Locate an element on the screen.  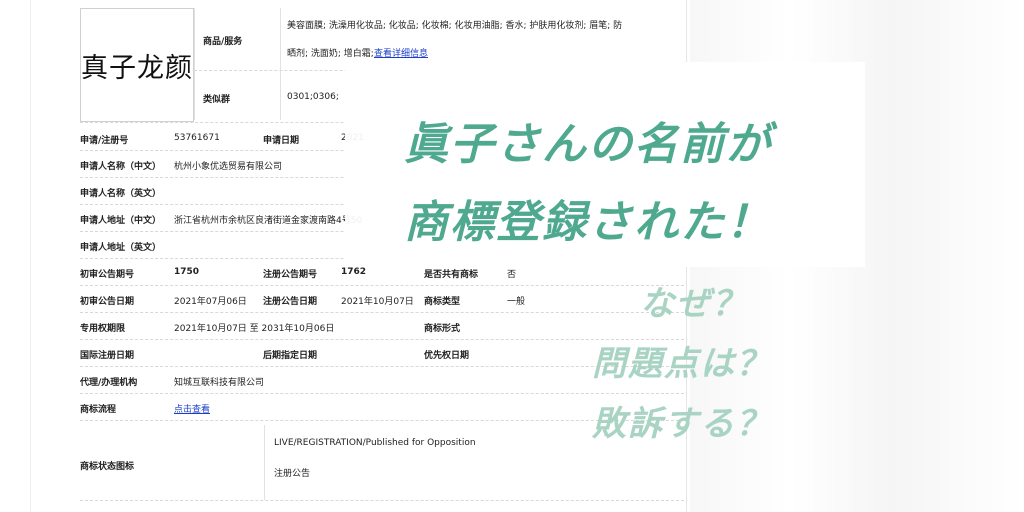
shared-value: 否 is located at coordinates (512, 275).